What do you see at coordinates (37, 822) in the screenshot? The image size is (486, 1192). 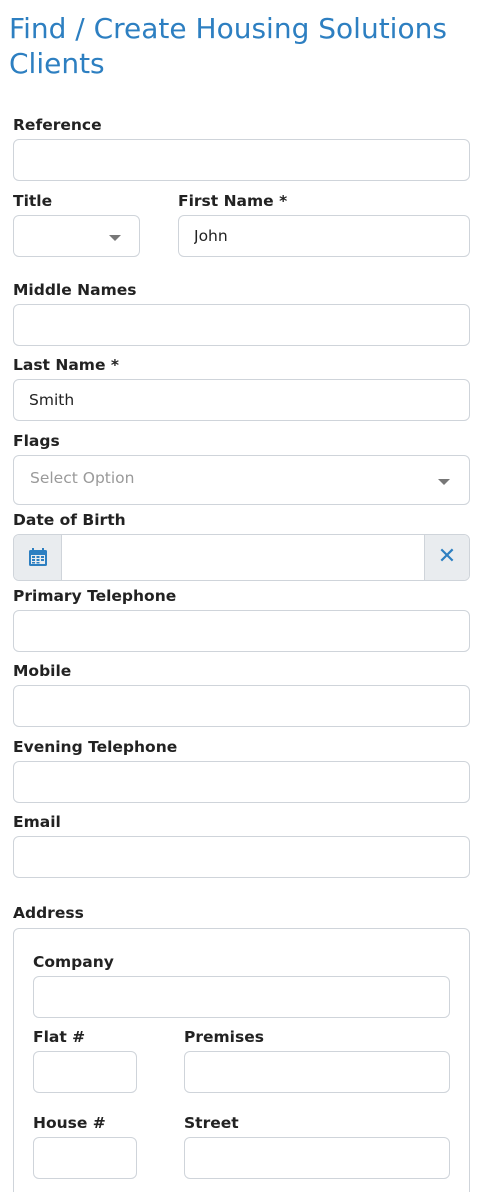 I see `email-label: Email` at bounding box center [37, 822].